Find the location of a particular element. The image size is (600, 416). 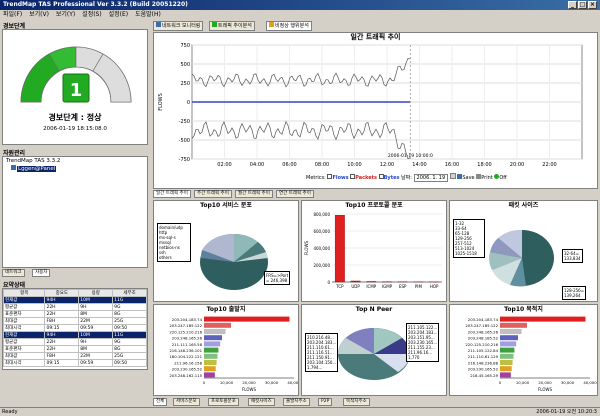

x-tick: 40,000 is located at coordinates (292, 382).